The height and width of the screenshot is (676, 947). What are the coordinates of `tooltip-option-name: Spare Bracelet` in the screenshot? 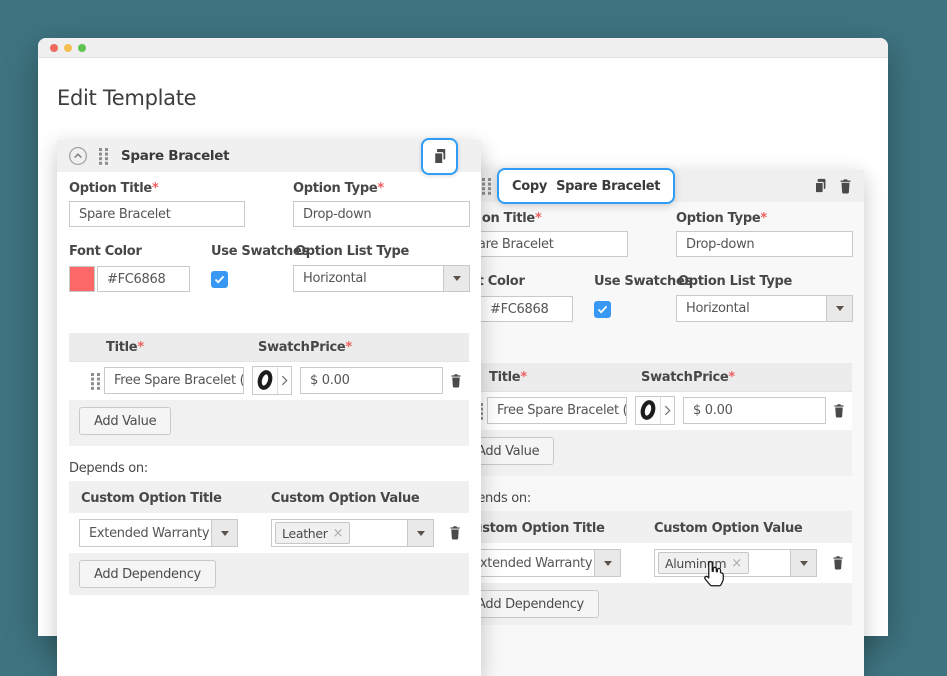 It's located at (608, 186).